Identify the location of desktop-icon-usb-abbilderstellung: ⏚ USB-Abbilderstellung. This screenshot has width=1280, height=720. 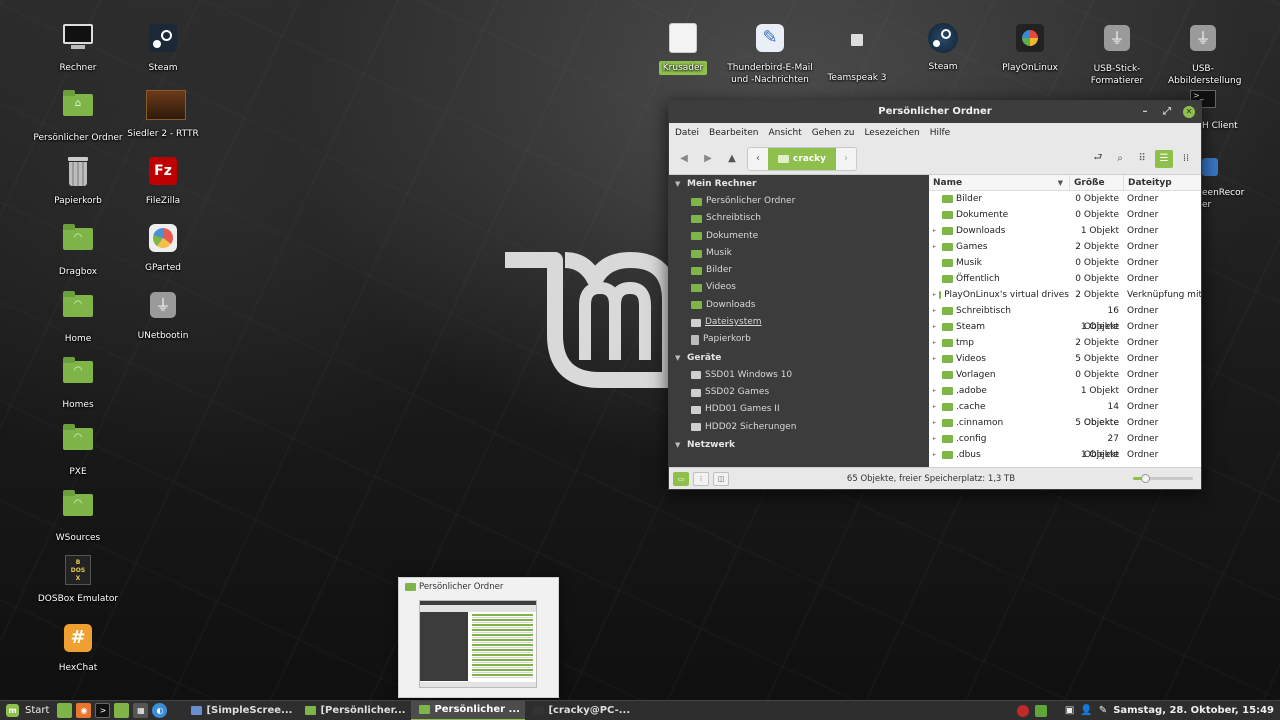
(1203, 54).